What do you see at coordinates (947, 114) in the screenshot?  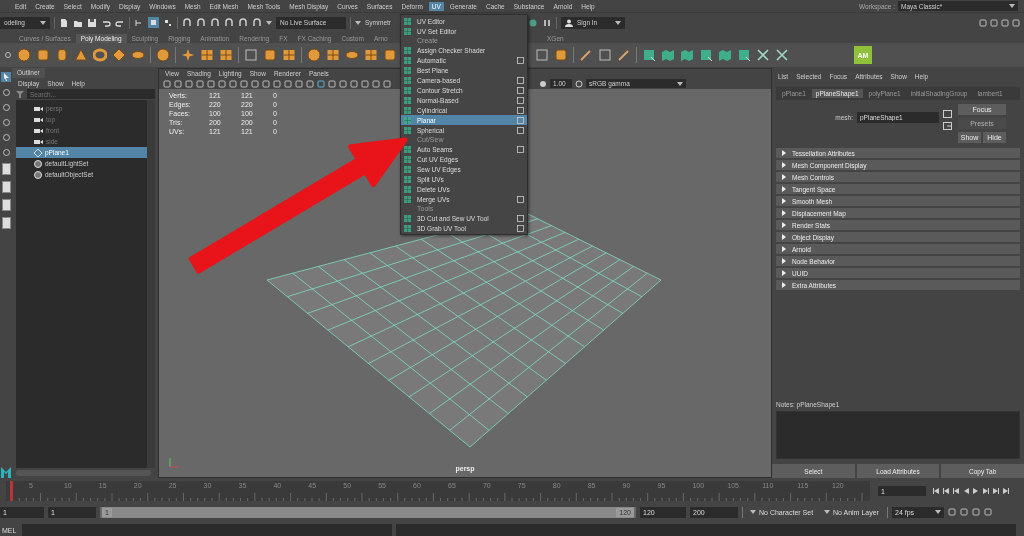 I see `focus-icon` at bounding box center [947, 114].